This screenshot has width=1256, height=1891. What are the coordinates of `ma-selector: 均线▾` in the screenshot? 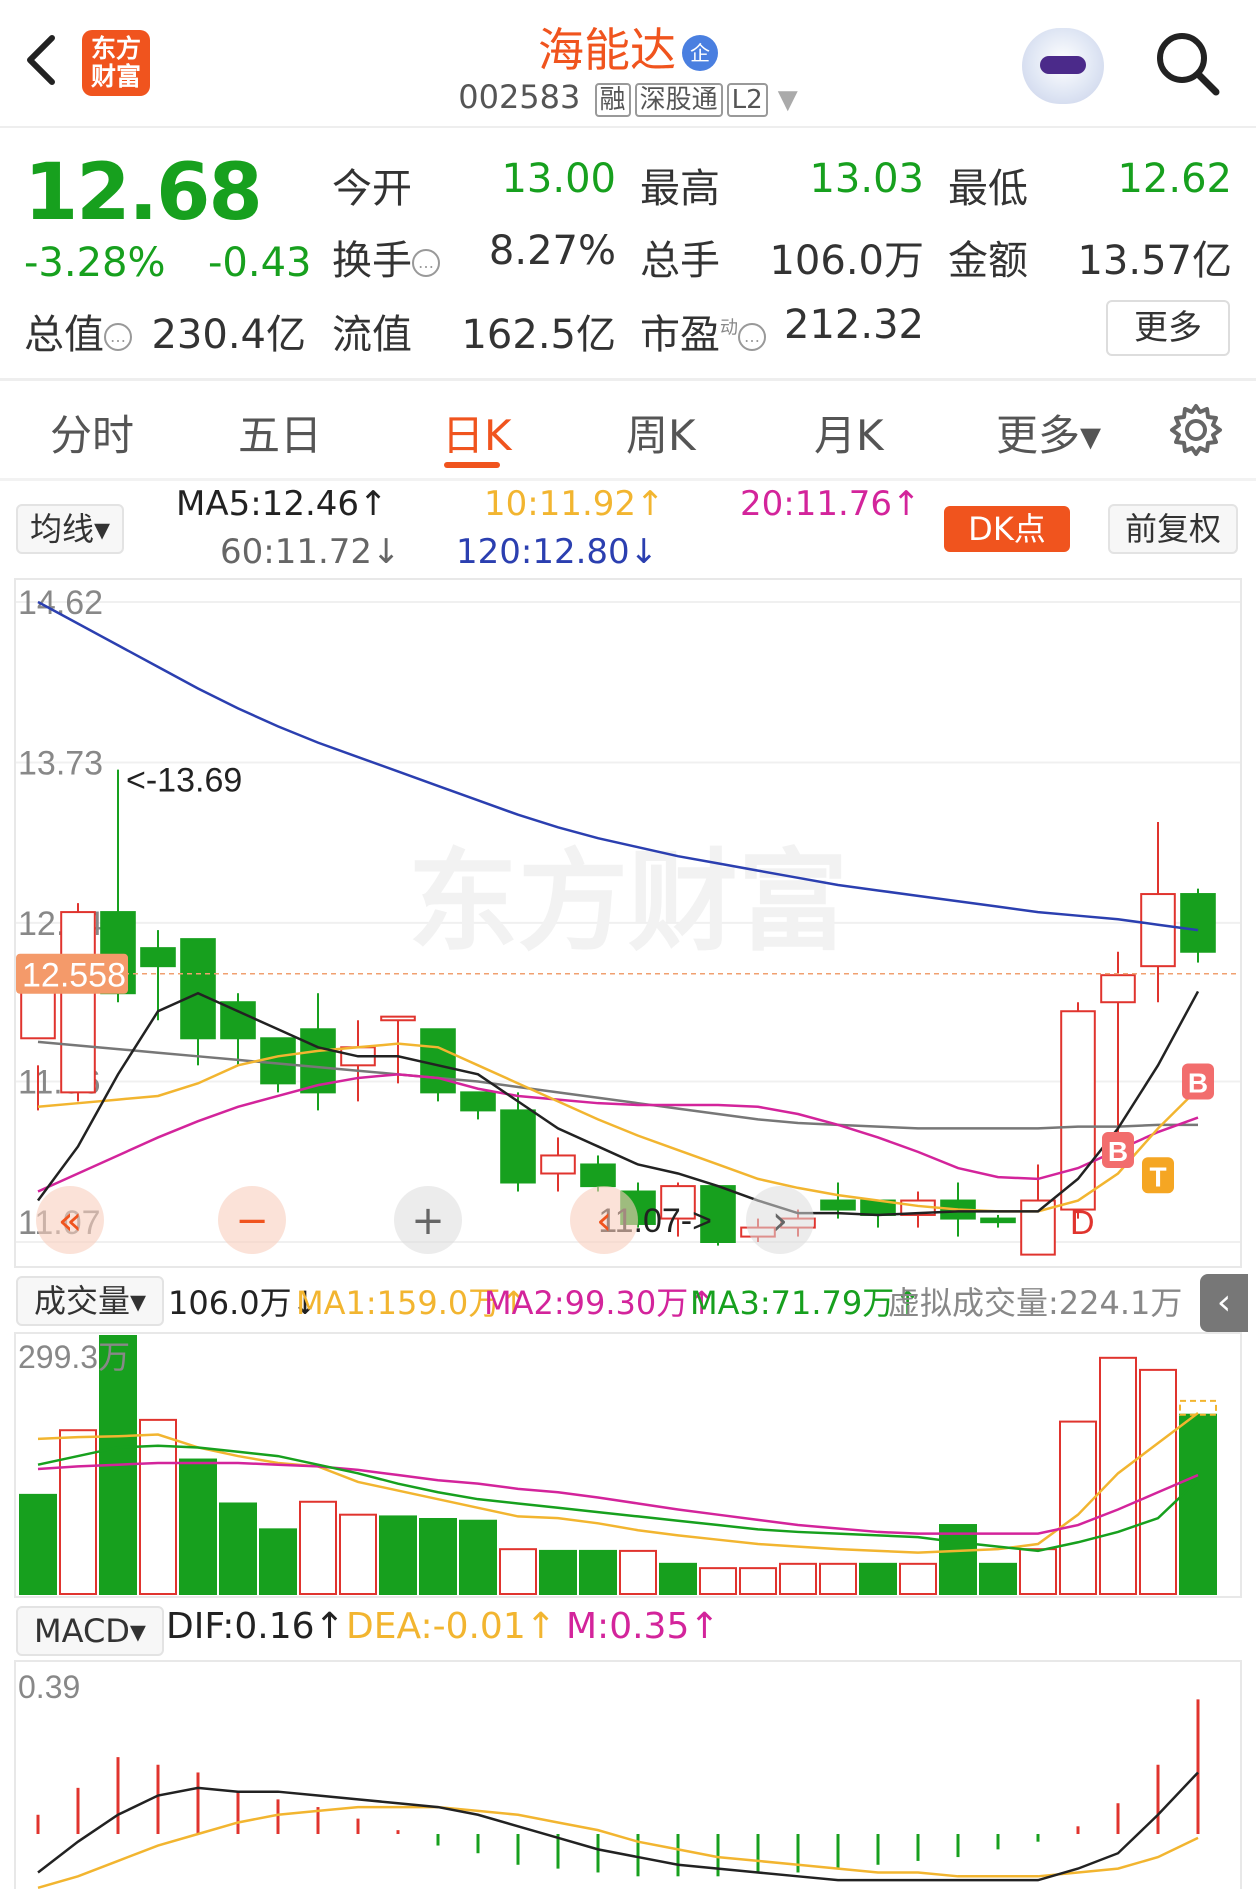 It's located at (70, 529).